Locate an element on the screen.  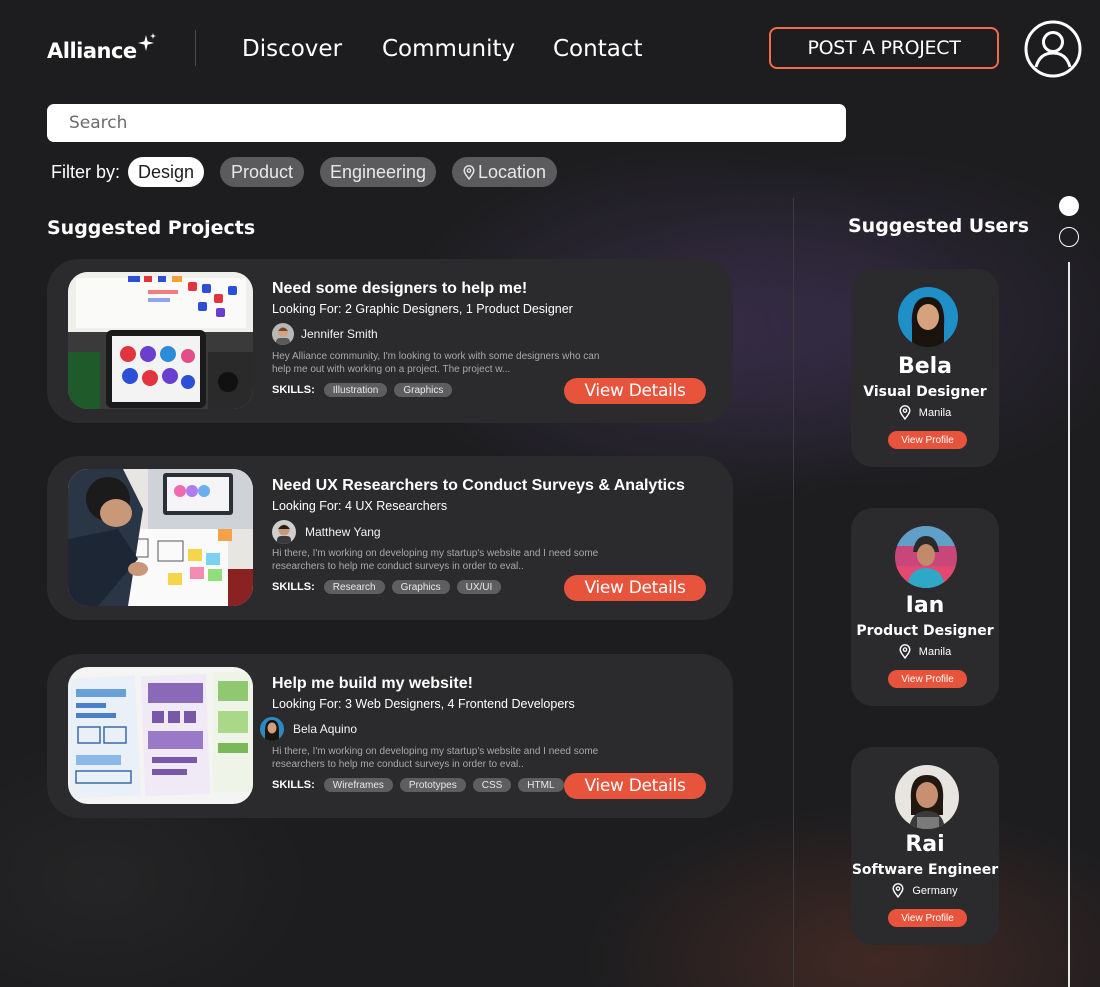
chip-label: Product is located at coordinates (262, 171).